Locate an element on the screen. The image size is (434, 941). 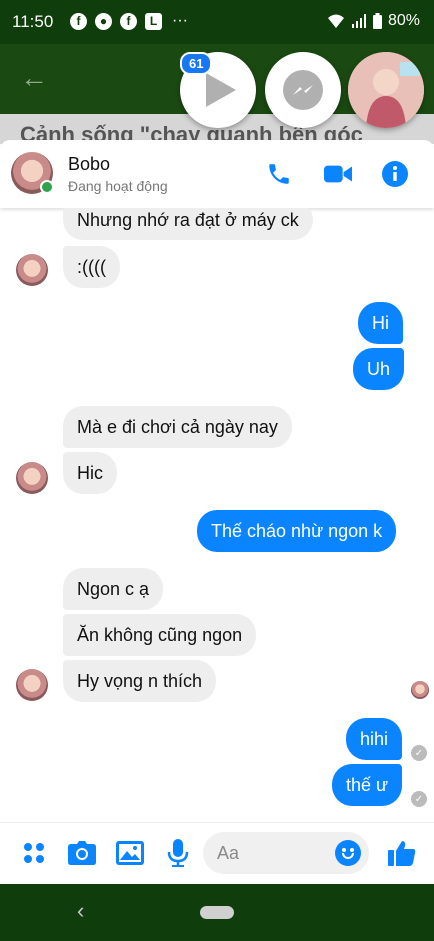
phone-icon is located at coordinates (279, 174).